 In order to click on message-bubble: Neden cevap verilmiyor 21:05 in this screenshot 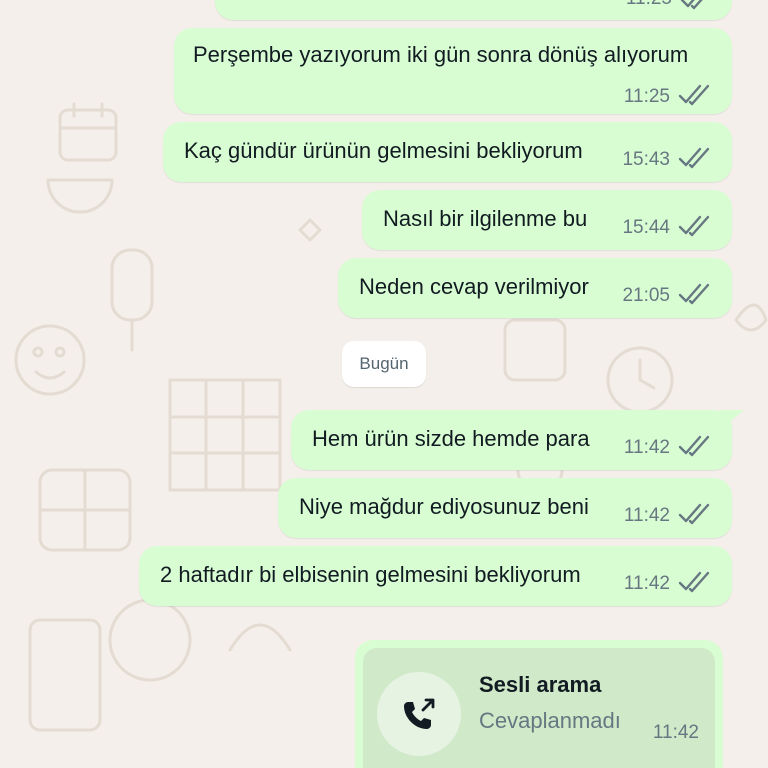, I will do `click(535, 288)`.